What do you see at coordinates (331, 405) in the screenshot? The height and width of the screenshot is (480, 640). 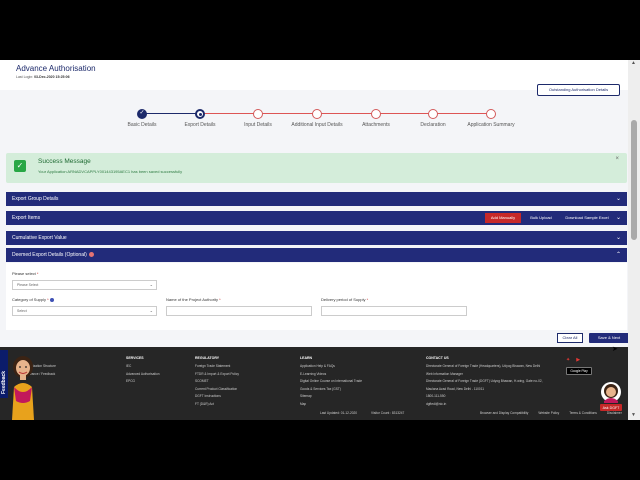 I see `footer-link: Map` at bounding box center [331, 405].